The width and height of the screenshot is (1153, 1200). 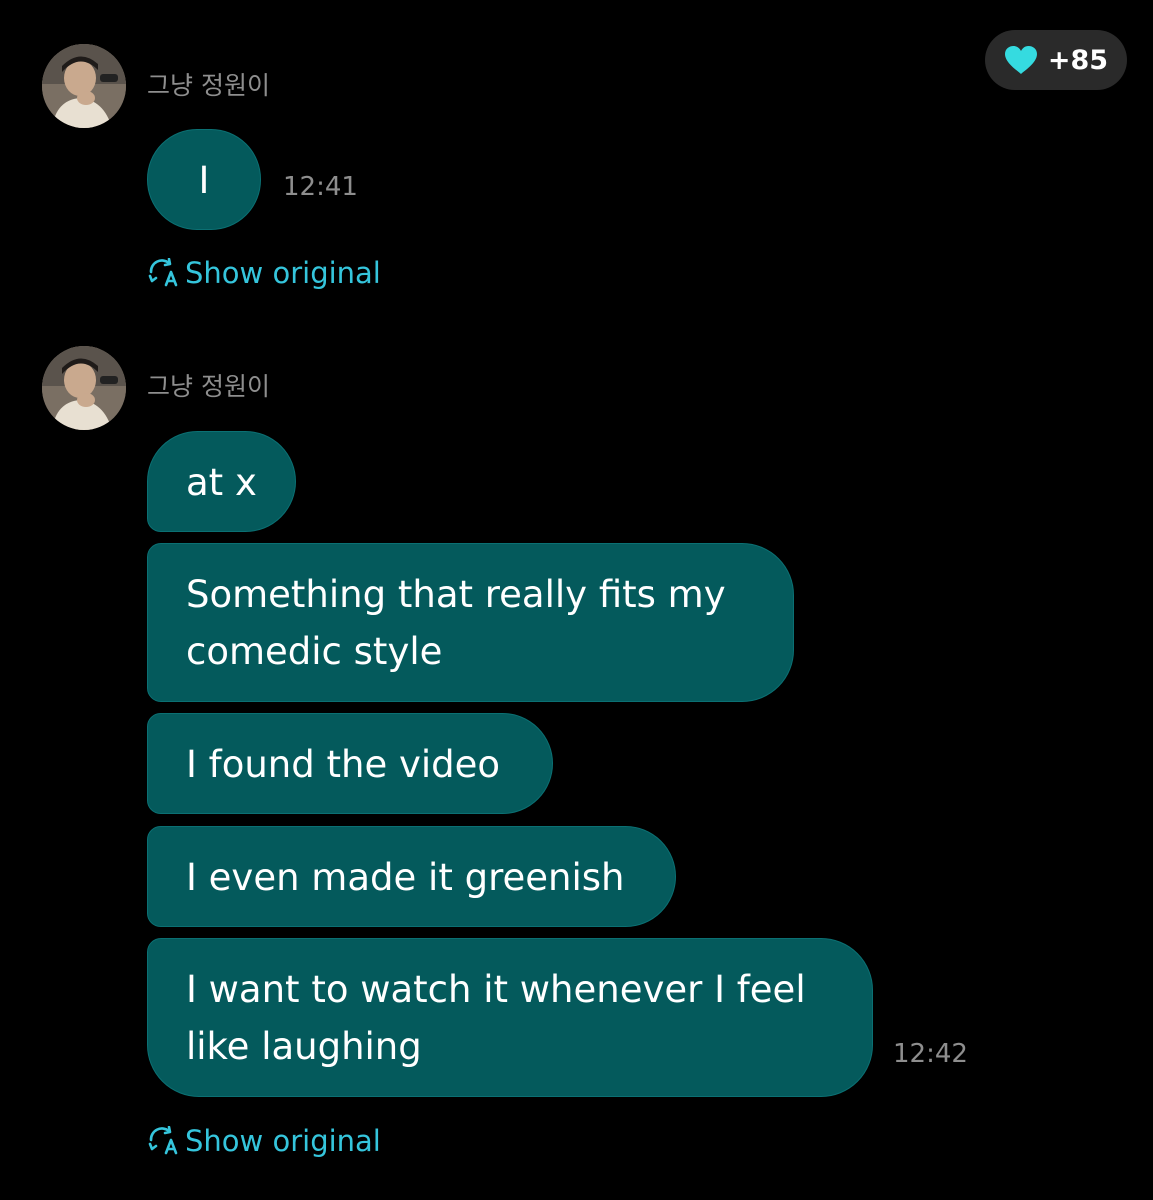 I want to click on message-bubble: I, so click(x=204, y=179).